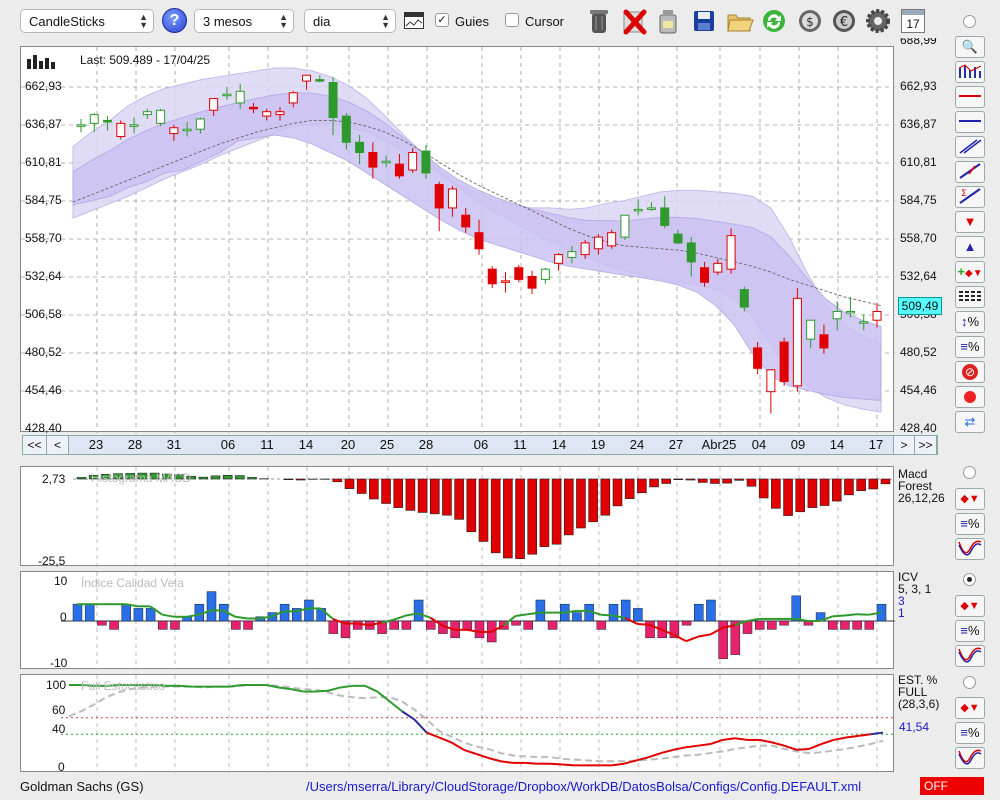 This screenshot has height=800, width=1000. I want to click on main-y-tick-right: 558,70, so click(918, 237).